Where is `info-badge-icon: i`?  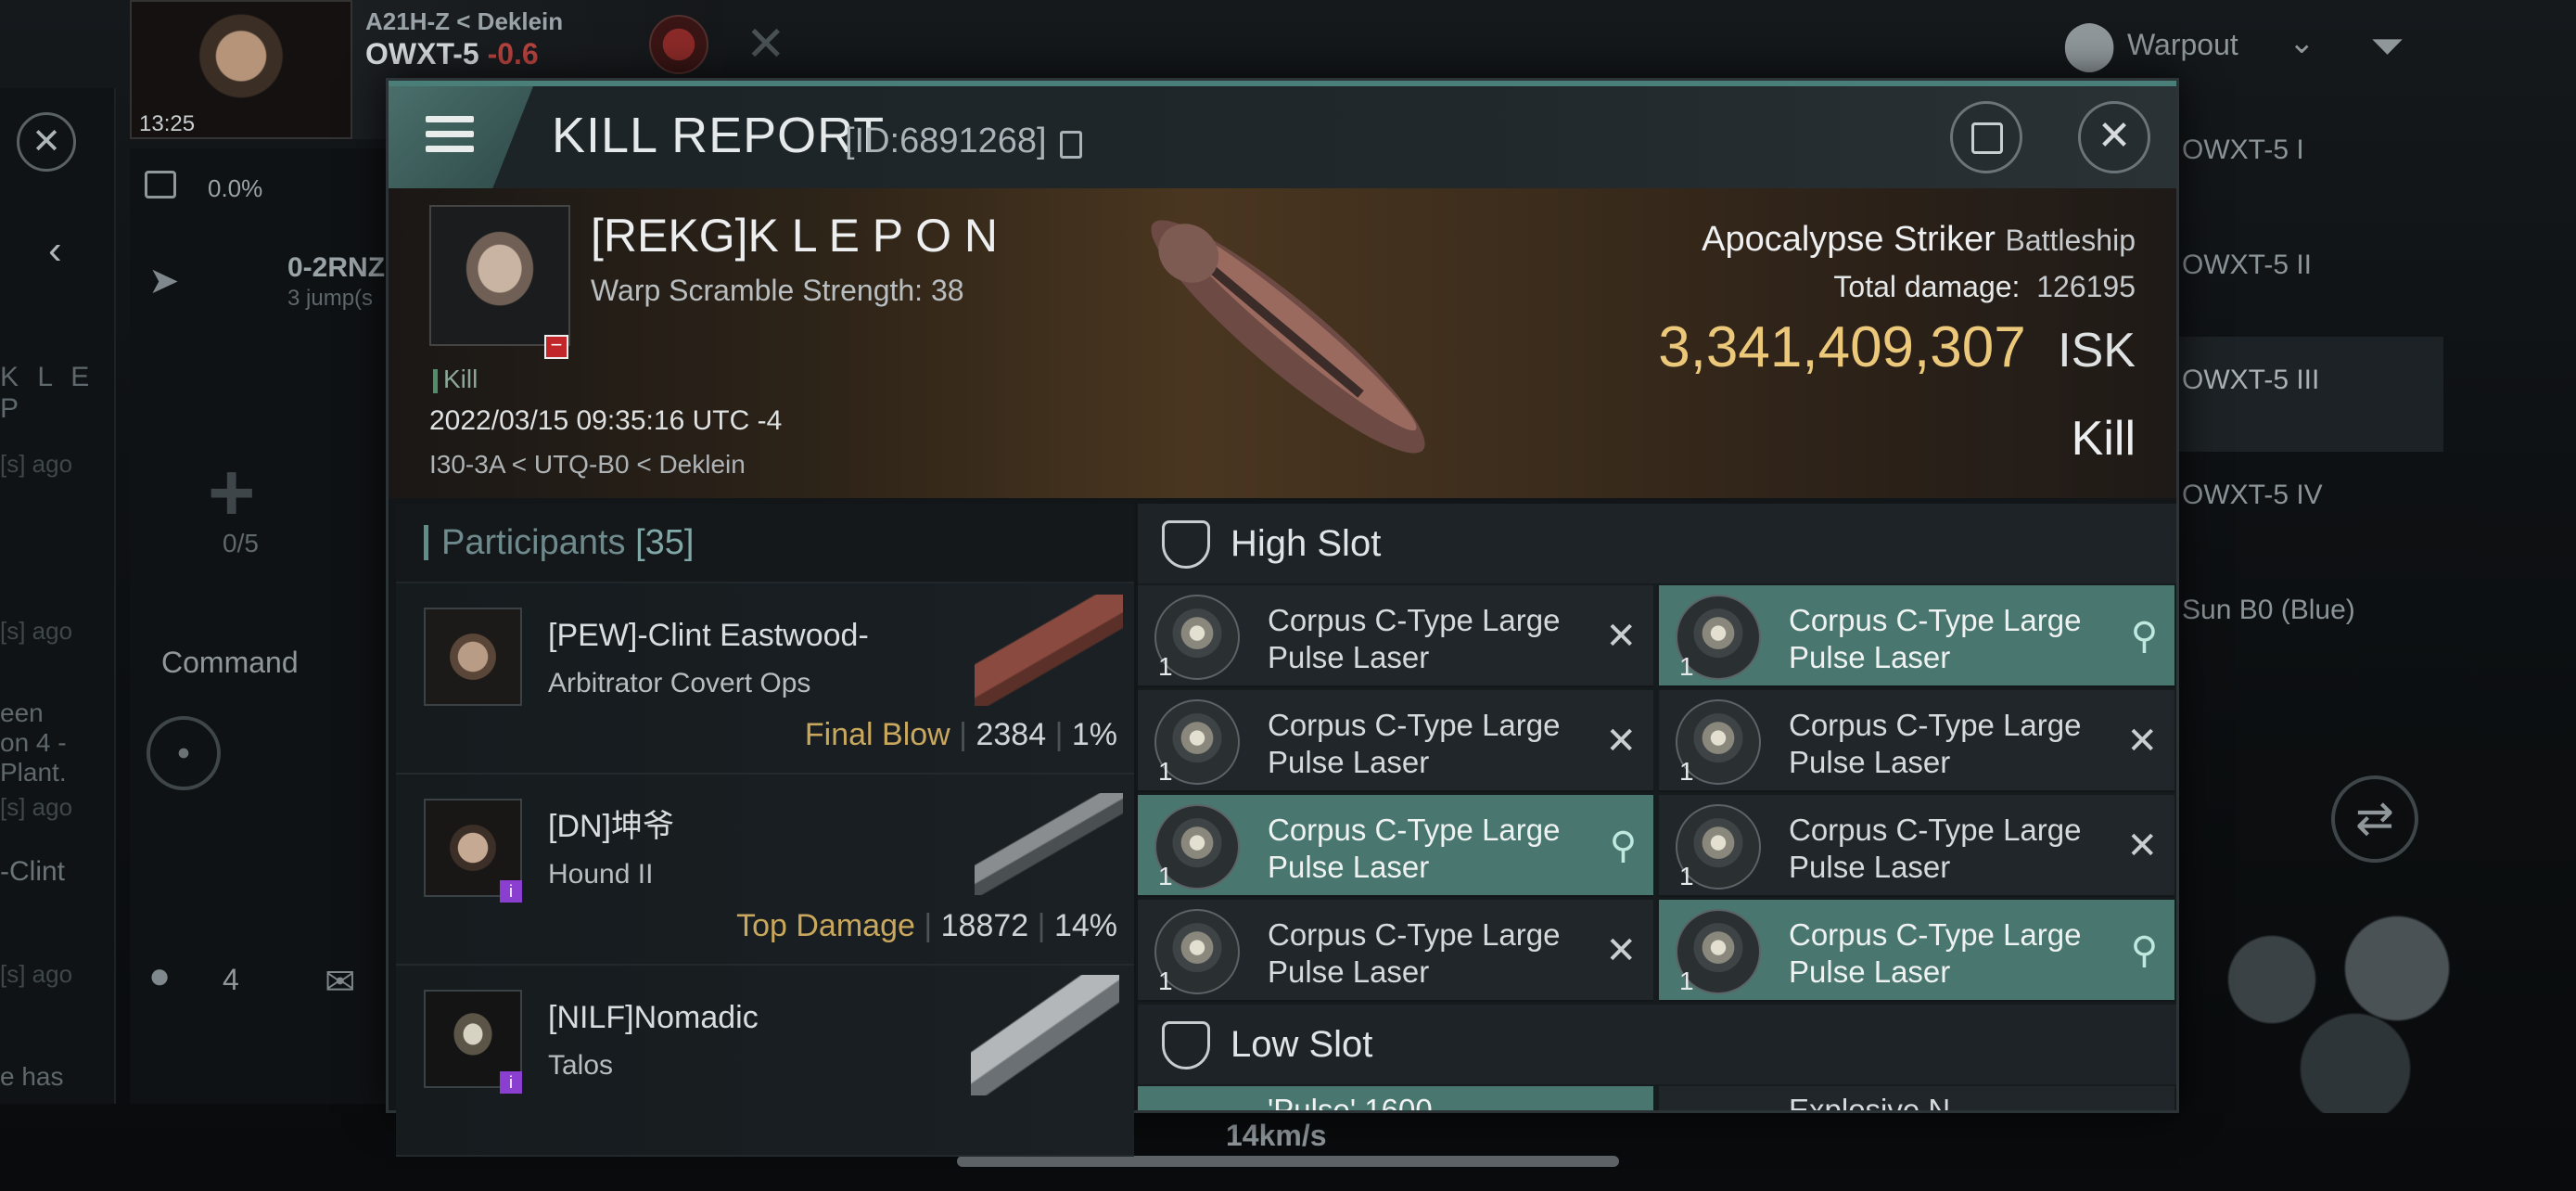 info-badge-icon: i is located at coordinates (511, 1082).